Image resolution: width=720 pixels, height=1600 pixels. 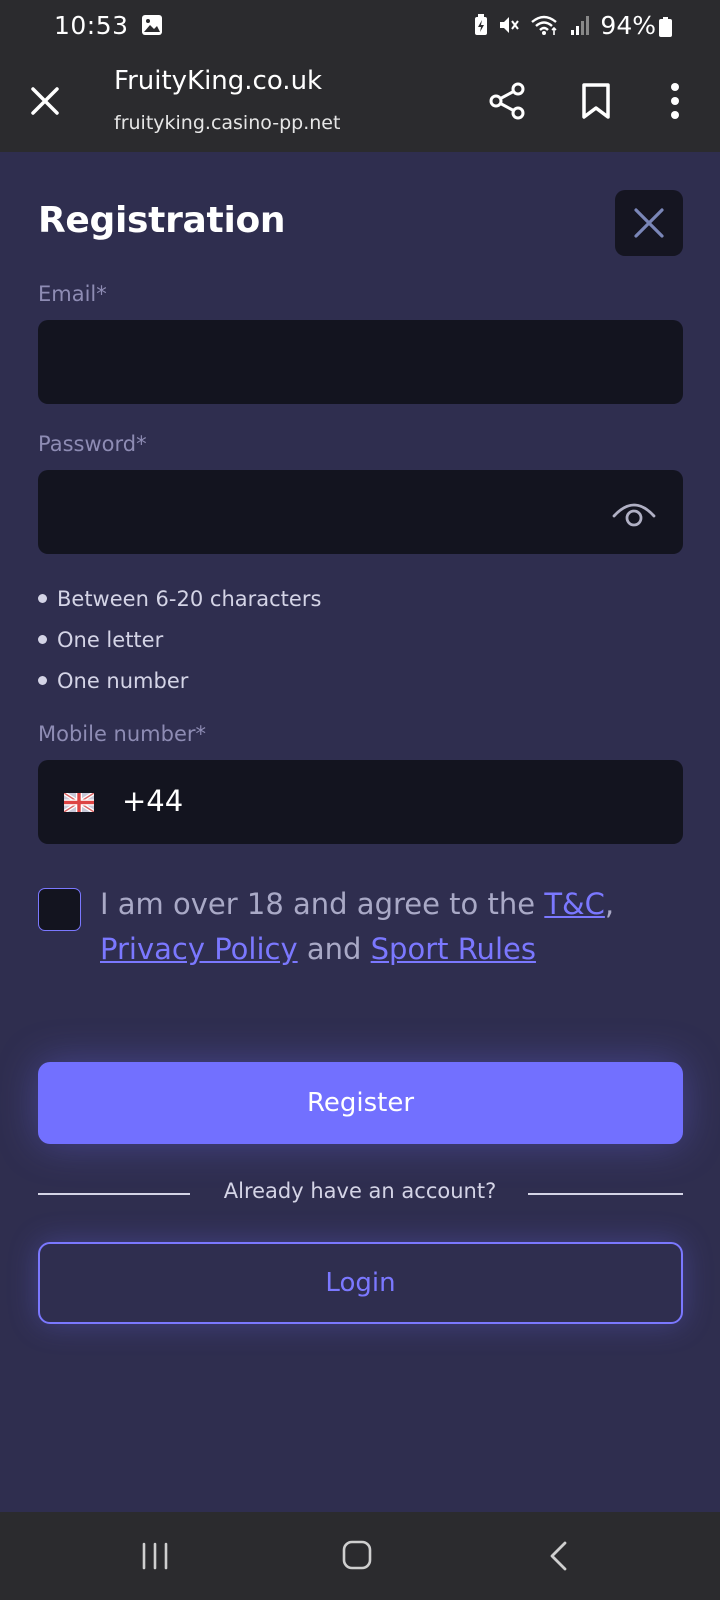 What do you see at coordinates (79, 802) in the screenshot?
I see `uk-flag-icon` at bounding box center [79, 802].